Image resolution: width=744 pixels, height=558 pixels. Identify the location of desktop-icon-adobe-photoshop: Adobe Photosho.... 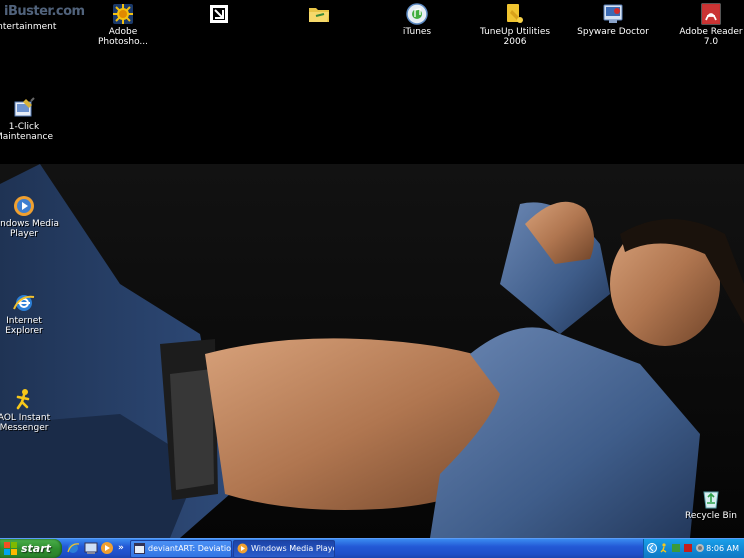
(123, 24).